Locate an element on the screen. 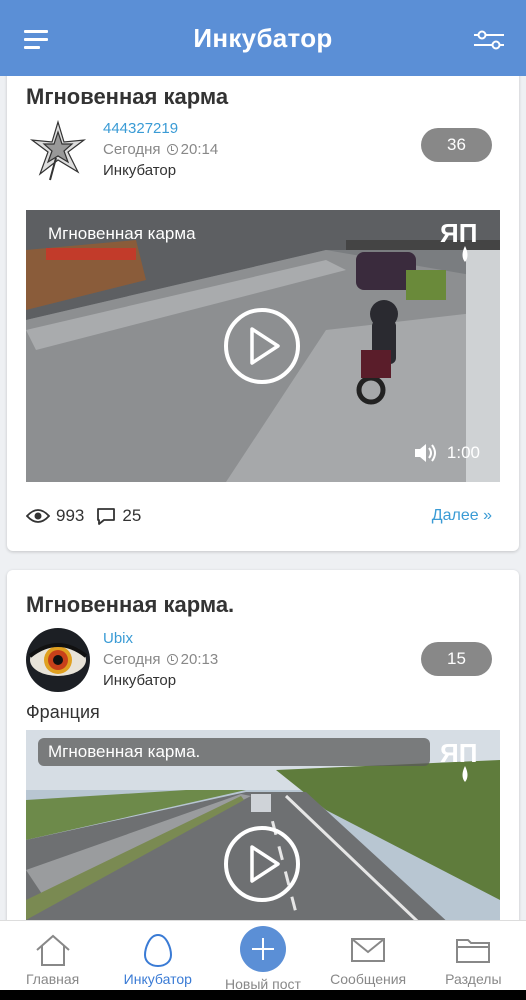 The image size is (526, 1000). post-date: Сегодня 20:13 is located at coordinates (161, 659).